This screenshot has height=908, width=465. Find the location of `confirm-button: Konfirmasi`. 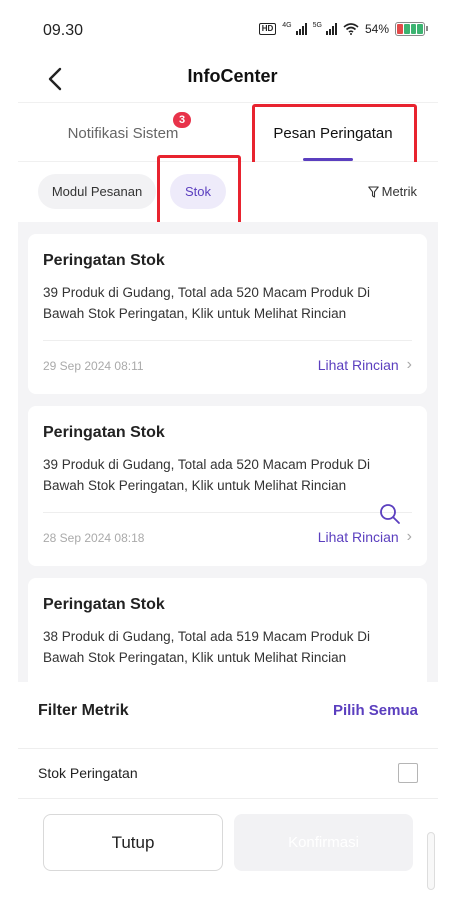

confirm-button: Konfirmasi is located at coordinates (323, 842).